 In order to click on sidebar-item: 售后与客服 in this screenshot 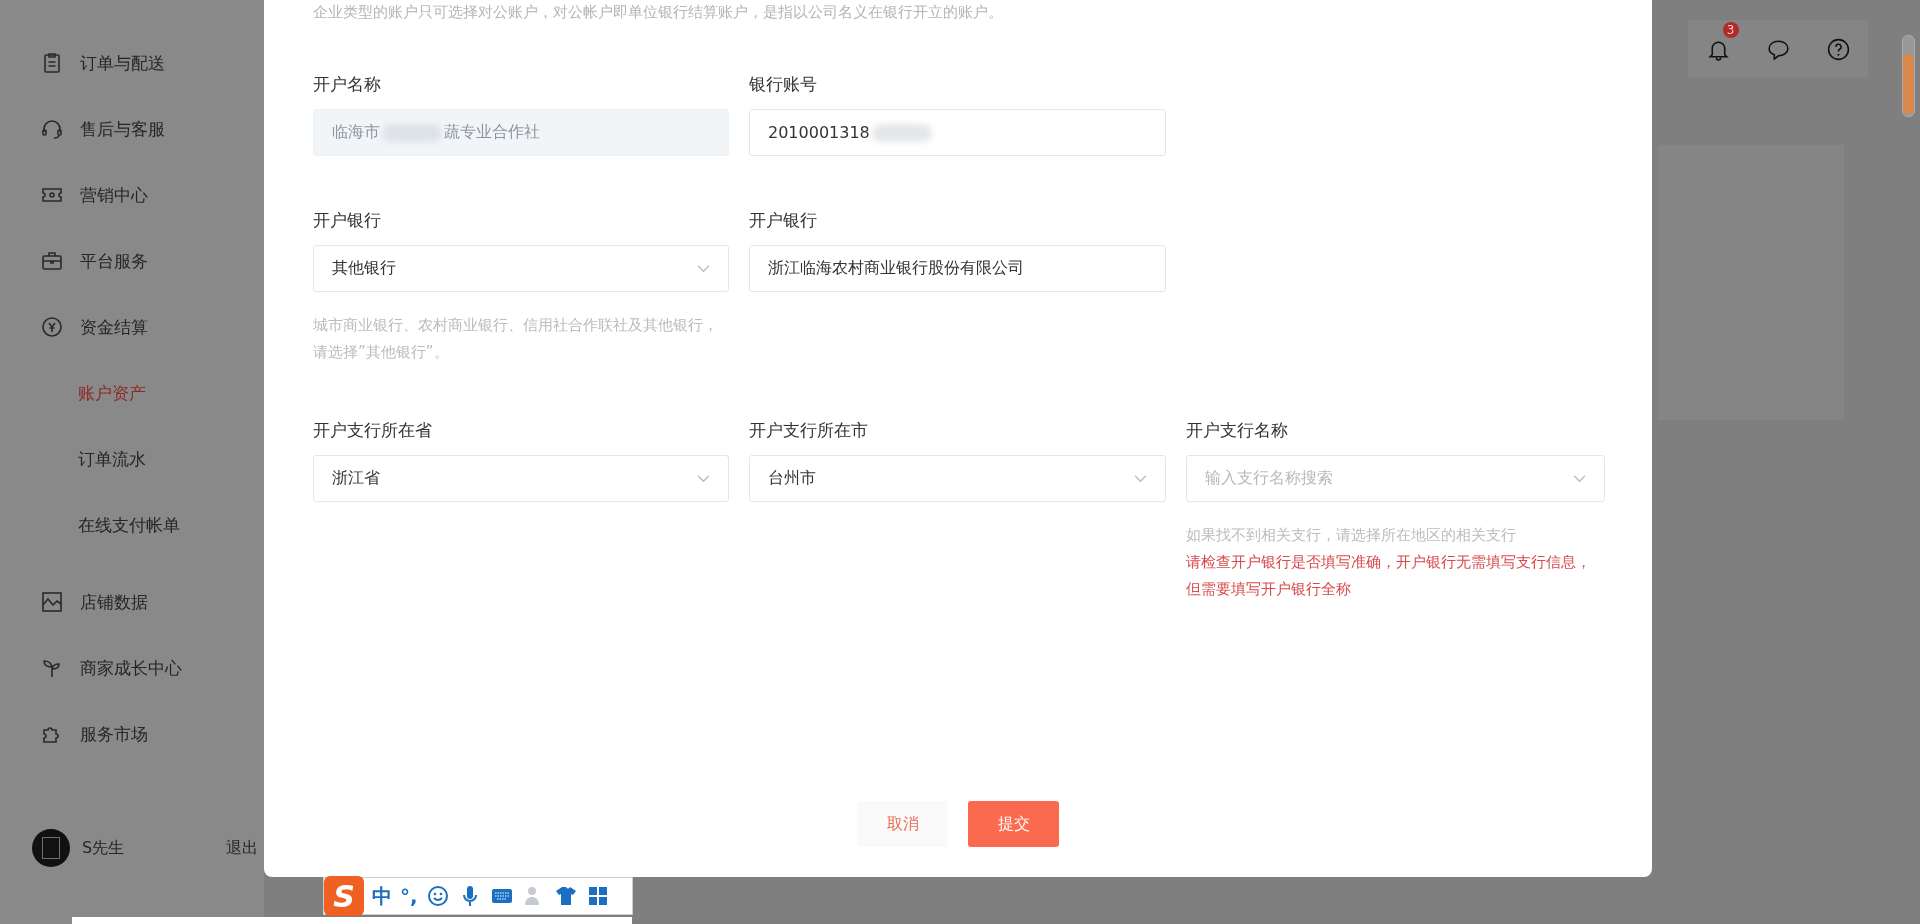, I will do `click(132, 129)`.